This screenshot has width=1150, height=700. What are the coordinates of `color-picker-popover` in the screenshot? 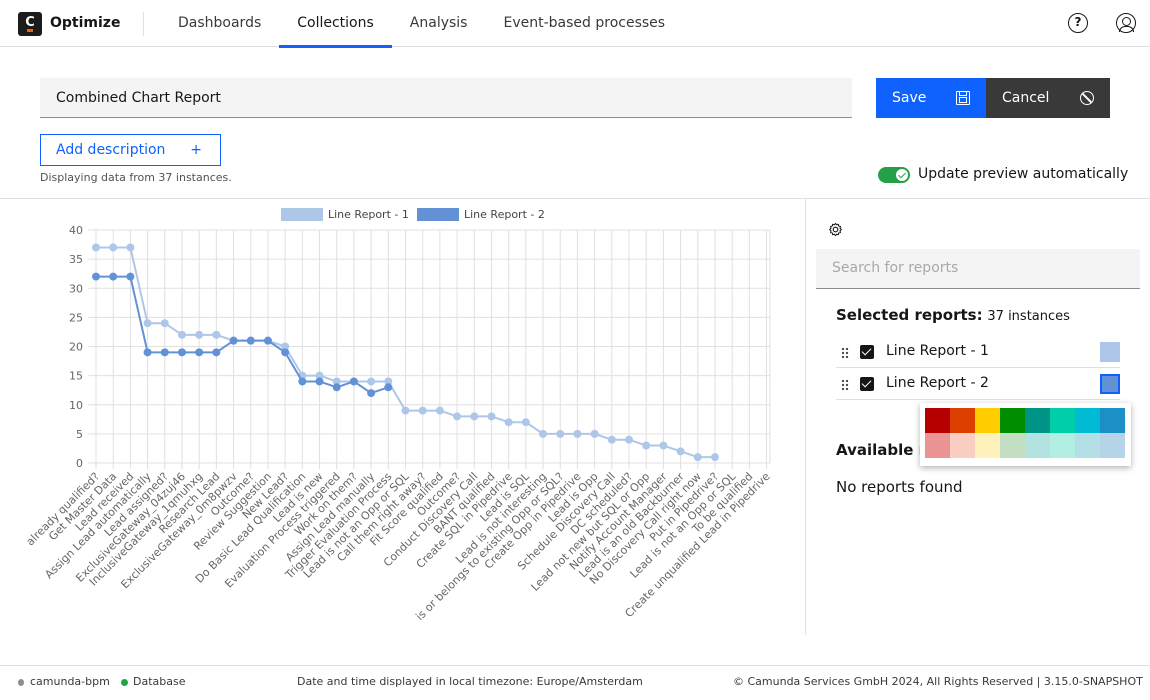 It's located at (1025, 434).